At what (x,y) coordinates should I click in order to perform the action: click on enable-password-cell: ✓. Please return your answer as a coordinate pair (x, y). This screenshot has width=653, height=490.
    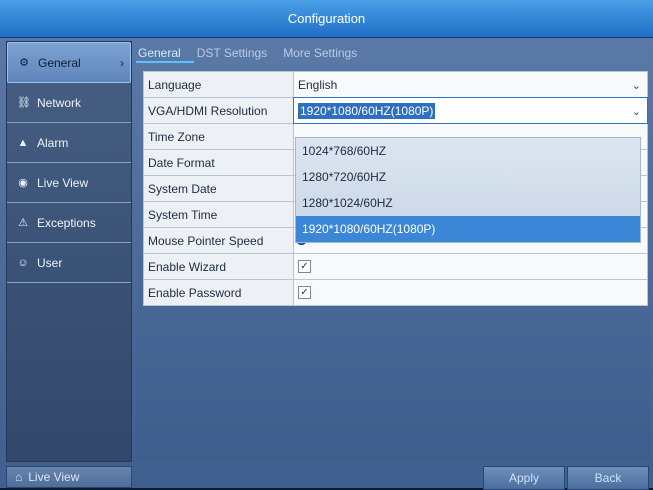
    Looking at the image, I should click on (470, 292).